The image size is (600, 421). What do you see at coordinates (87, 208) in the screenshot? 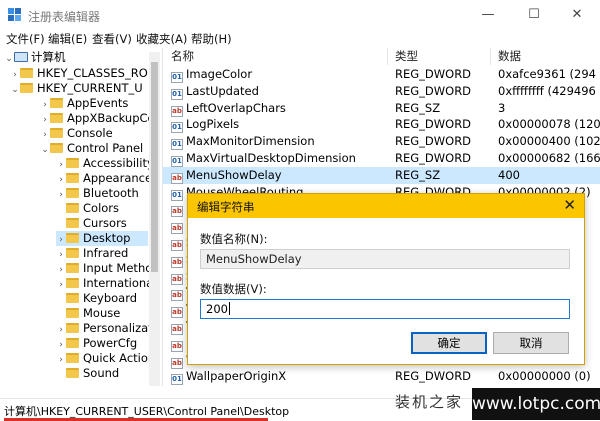
I see `tree-node: Colors` at bounding box center [87, 208].